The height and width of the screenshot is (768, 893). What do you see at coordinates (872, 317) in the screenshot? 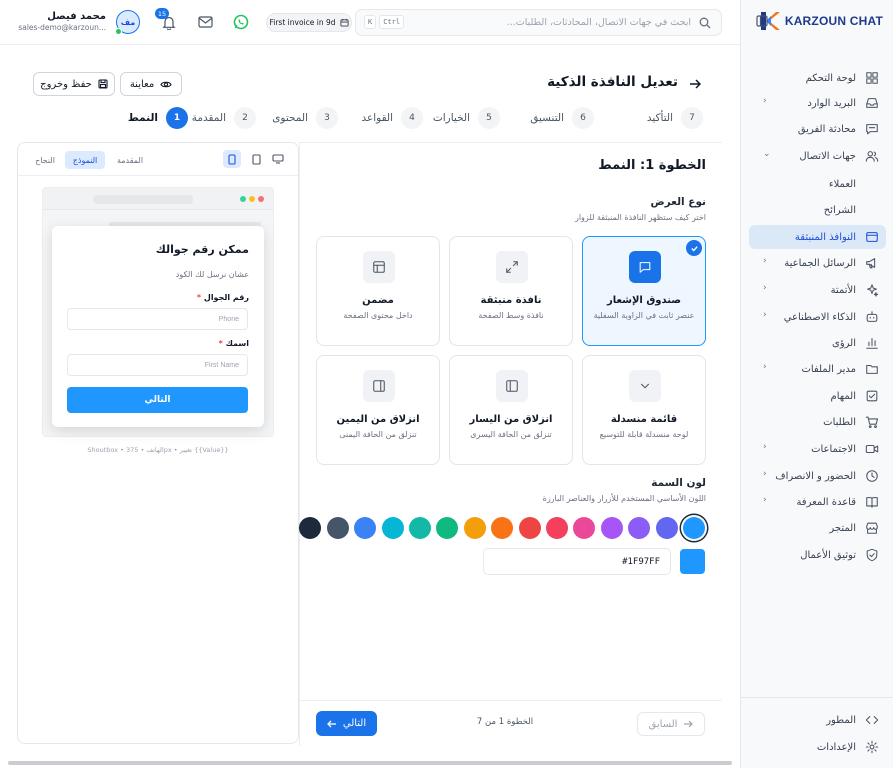
I see `bot-icon` at bounding box center [872, 317].